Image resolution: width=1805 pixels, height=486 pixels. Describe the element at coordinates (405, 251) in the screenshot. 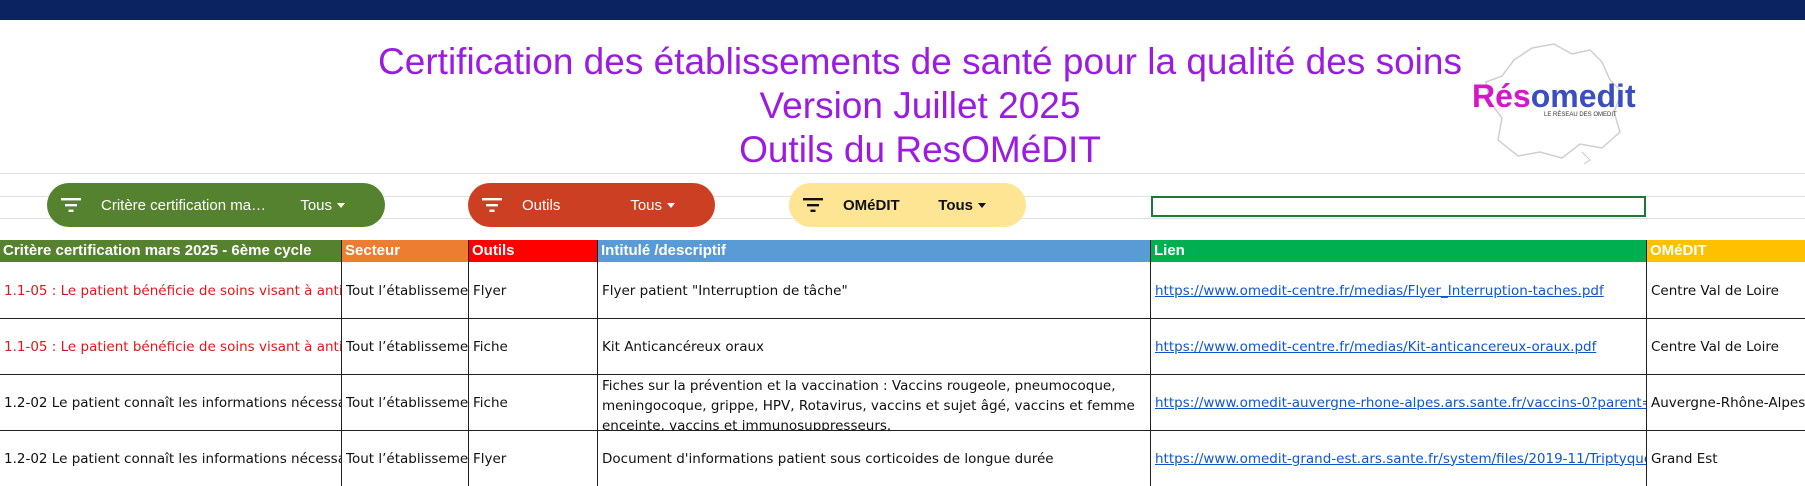

I see `column-header-secteur: Secteur` at that location.